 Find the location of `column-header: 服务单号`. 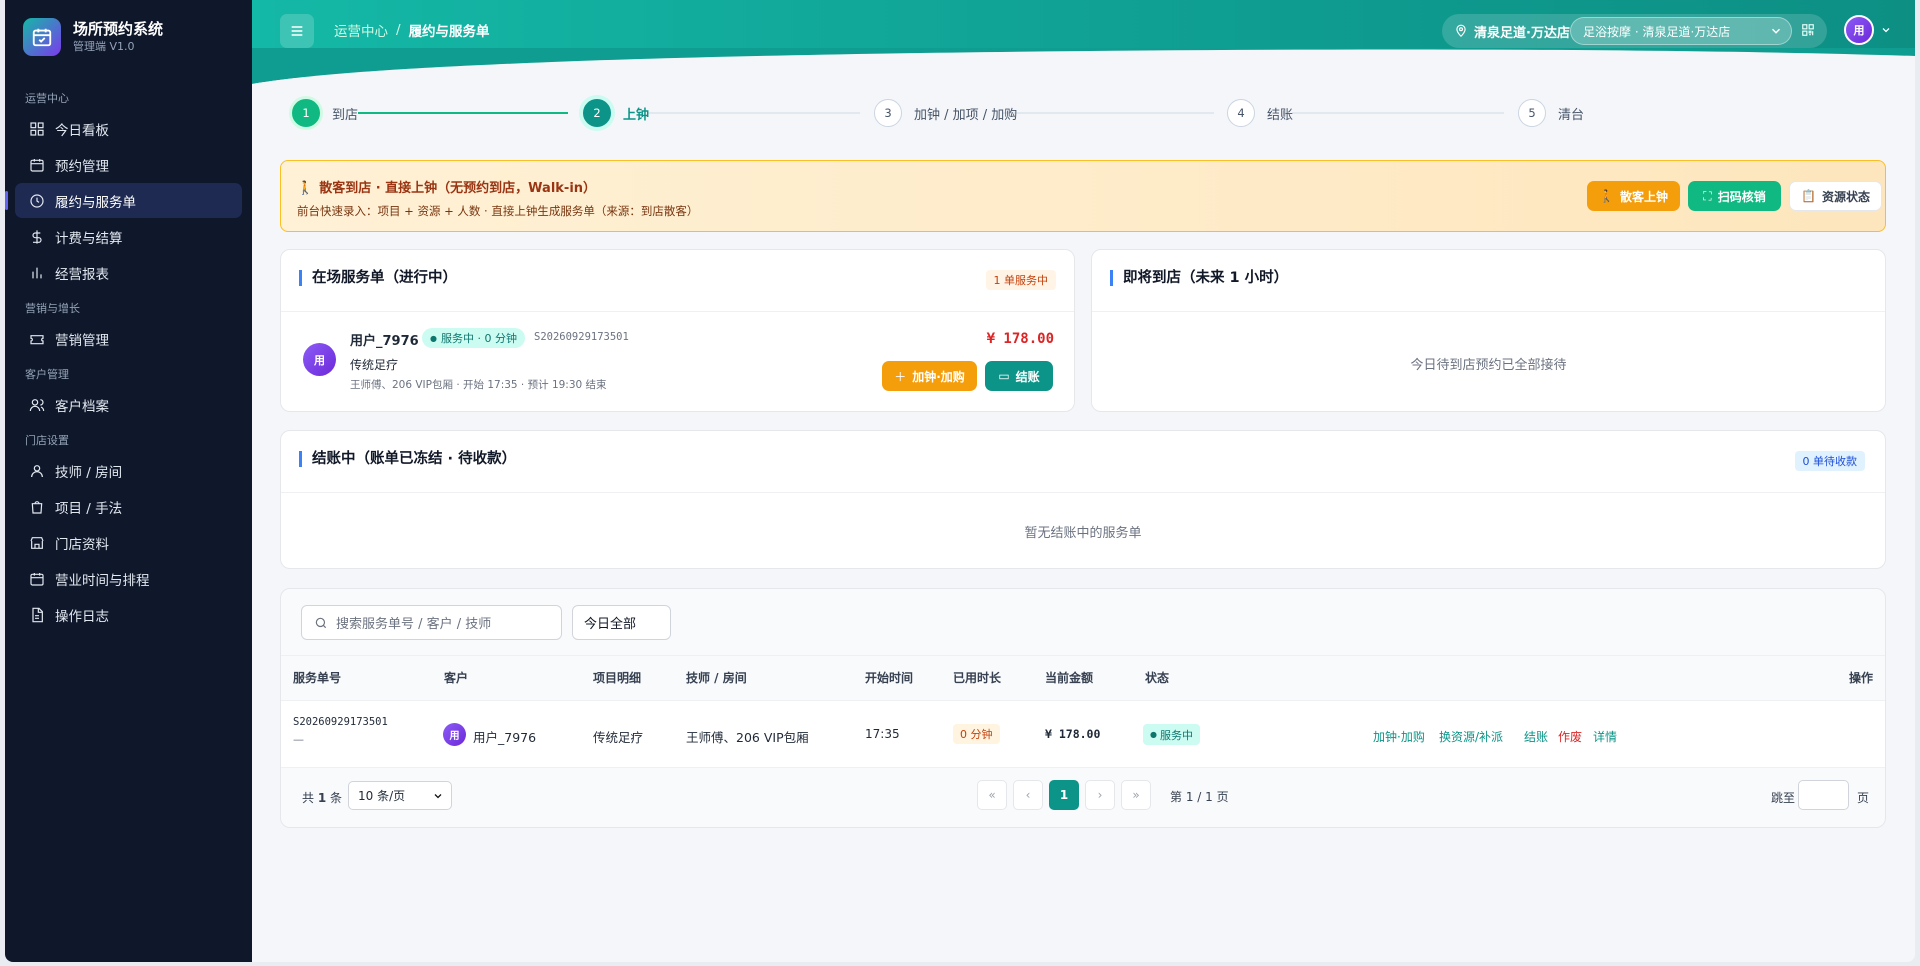

column-header: 服务单号 is located at coordinates (317, 678).